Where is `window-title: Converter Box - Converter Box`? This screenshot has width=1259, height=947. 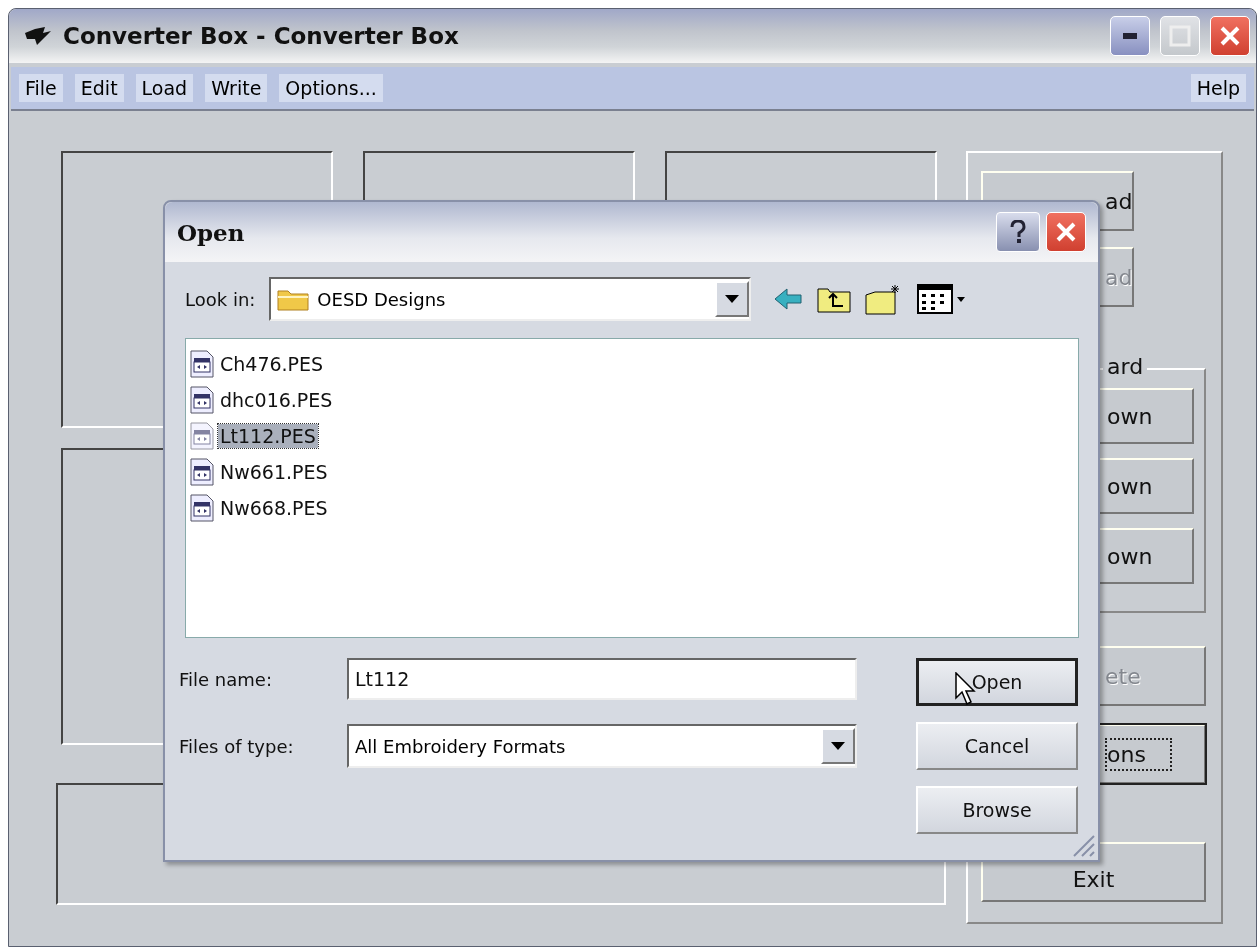 window-title: Converter Box - Converter Box is located at coordinates (261, 36).